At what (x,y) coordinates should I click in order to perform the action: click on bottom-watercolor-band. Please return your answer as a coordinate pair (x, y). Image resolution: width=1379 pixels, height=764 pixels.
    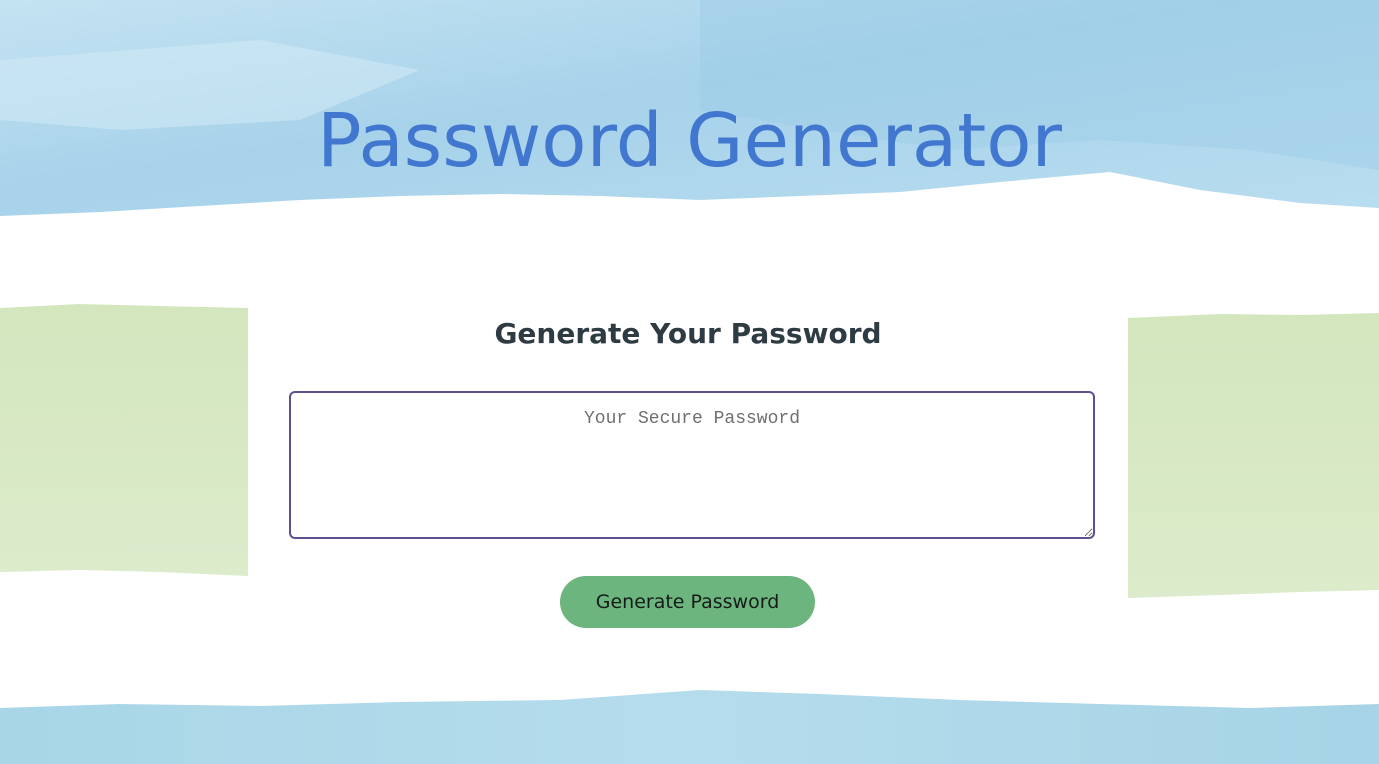
    Looking at the image, I should click on (689, 727).